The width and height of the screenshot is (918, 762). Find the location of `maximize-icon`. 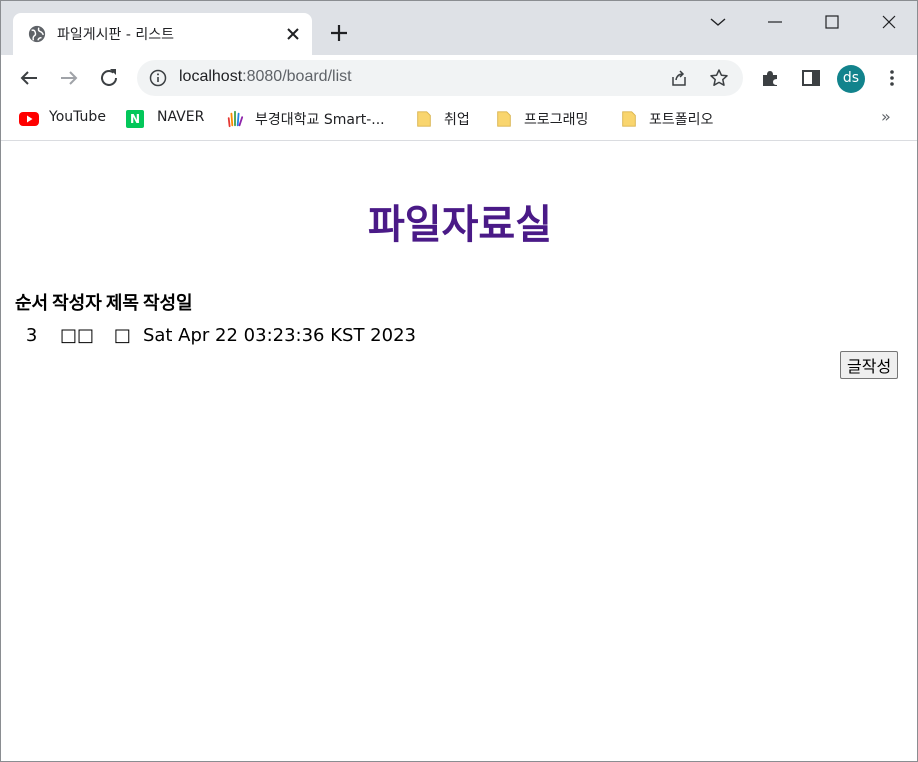

maximize-icon is located at coordinates (832, 22).